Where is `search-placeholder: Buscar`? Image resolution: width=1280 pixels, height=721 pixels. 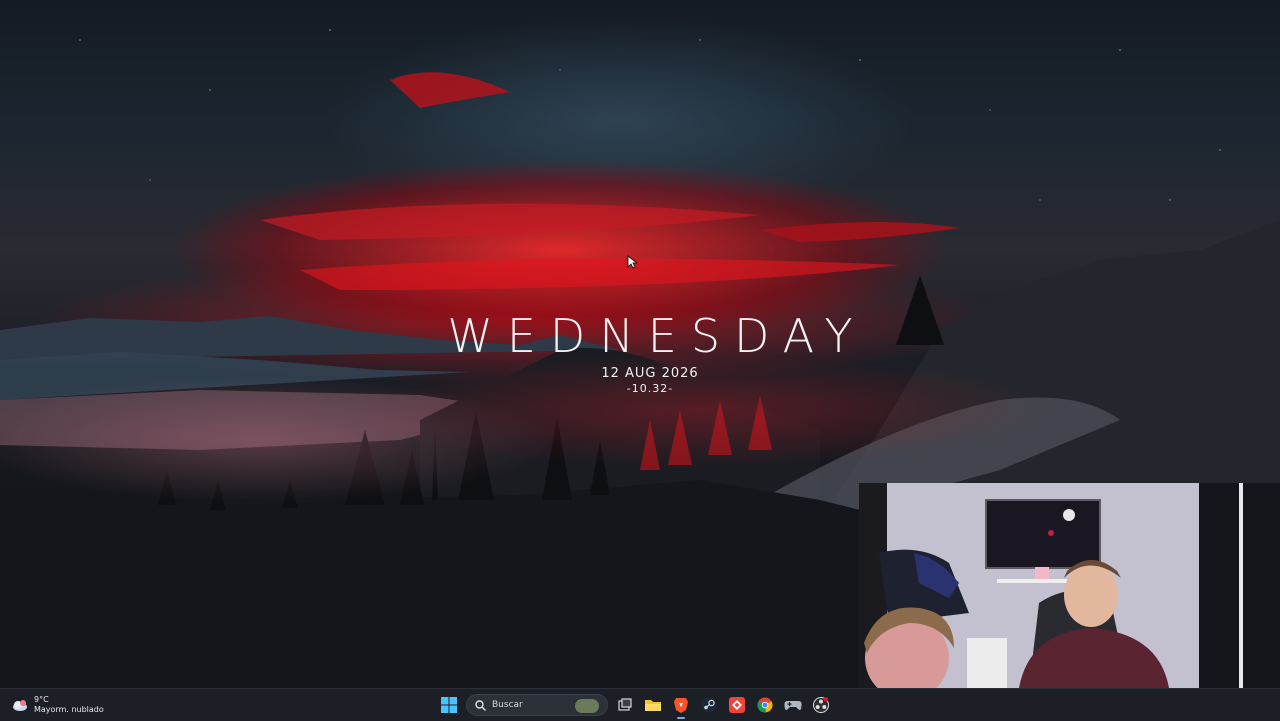 search-placeholder: Buscar is located at coordinates (507, 705).